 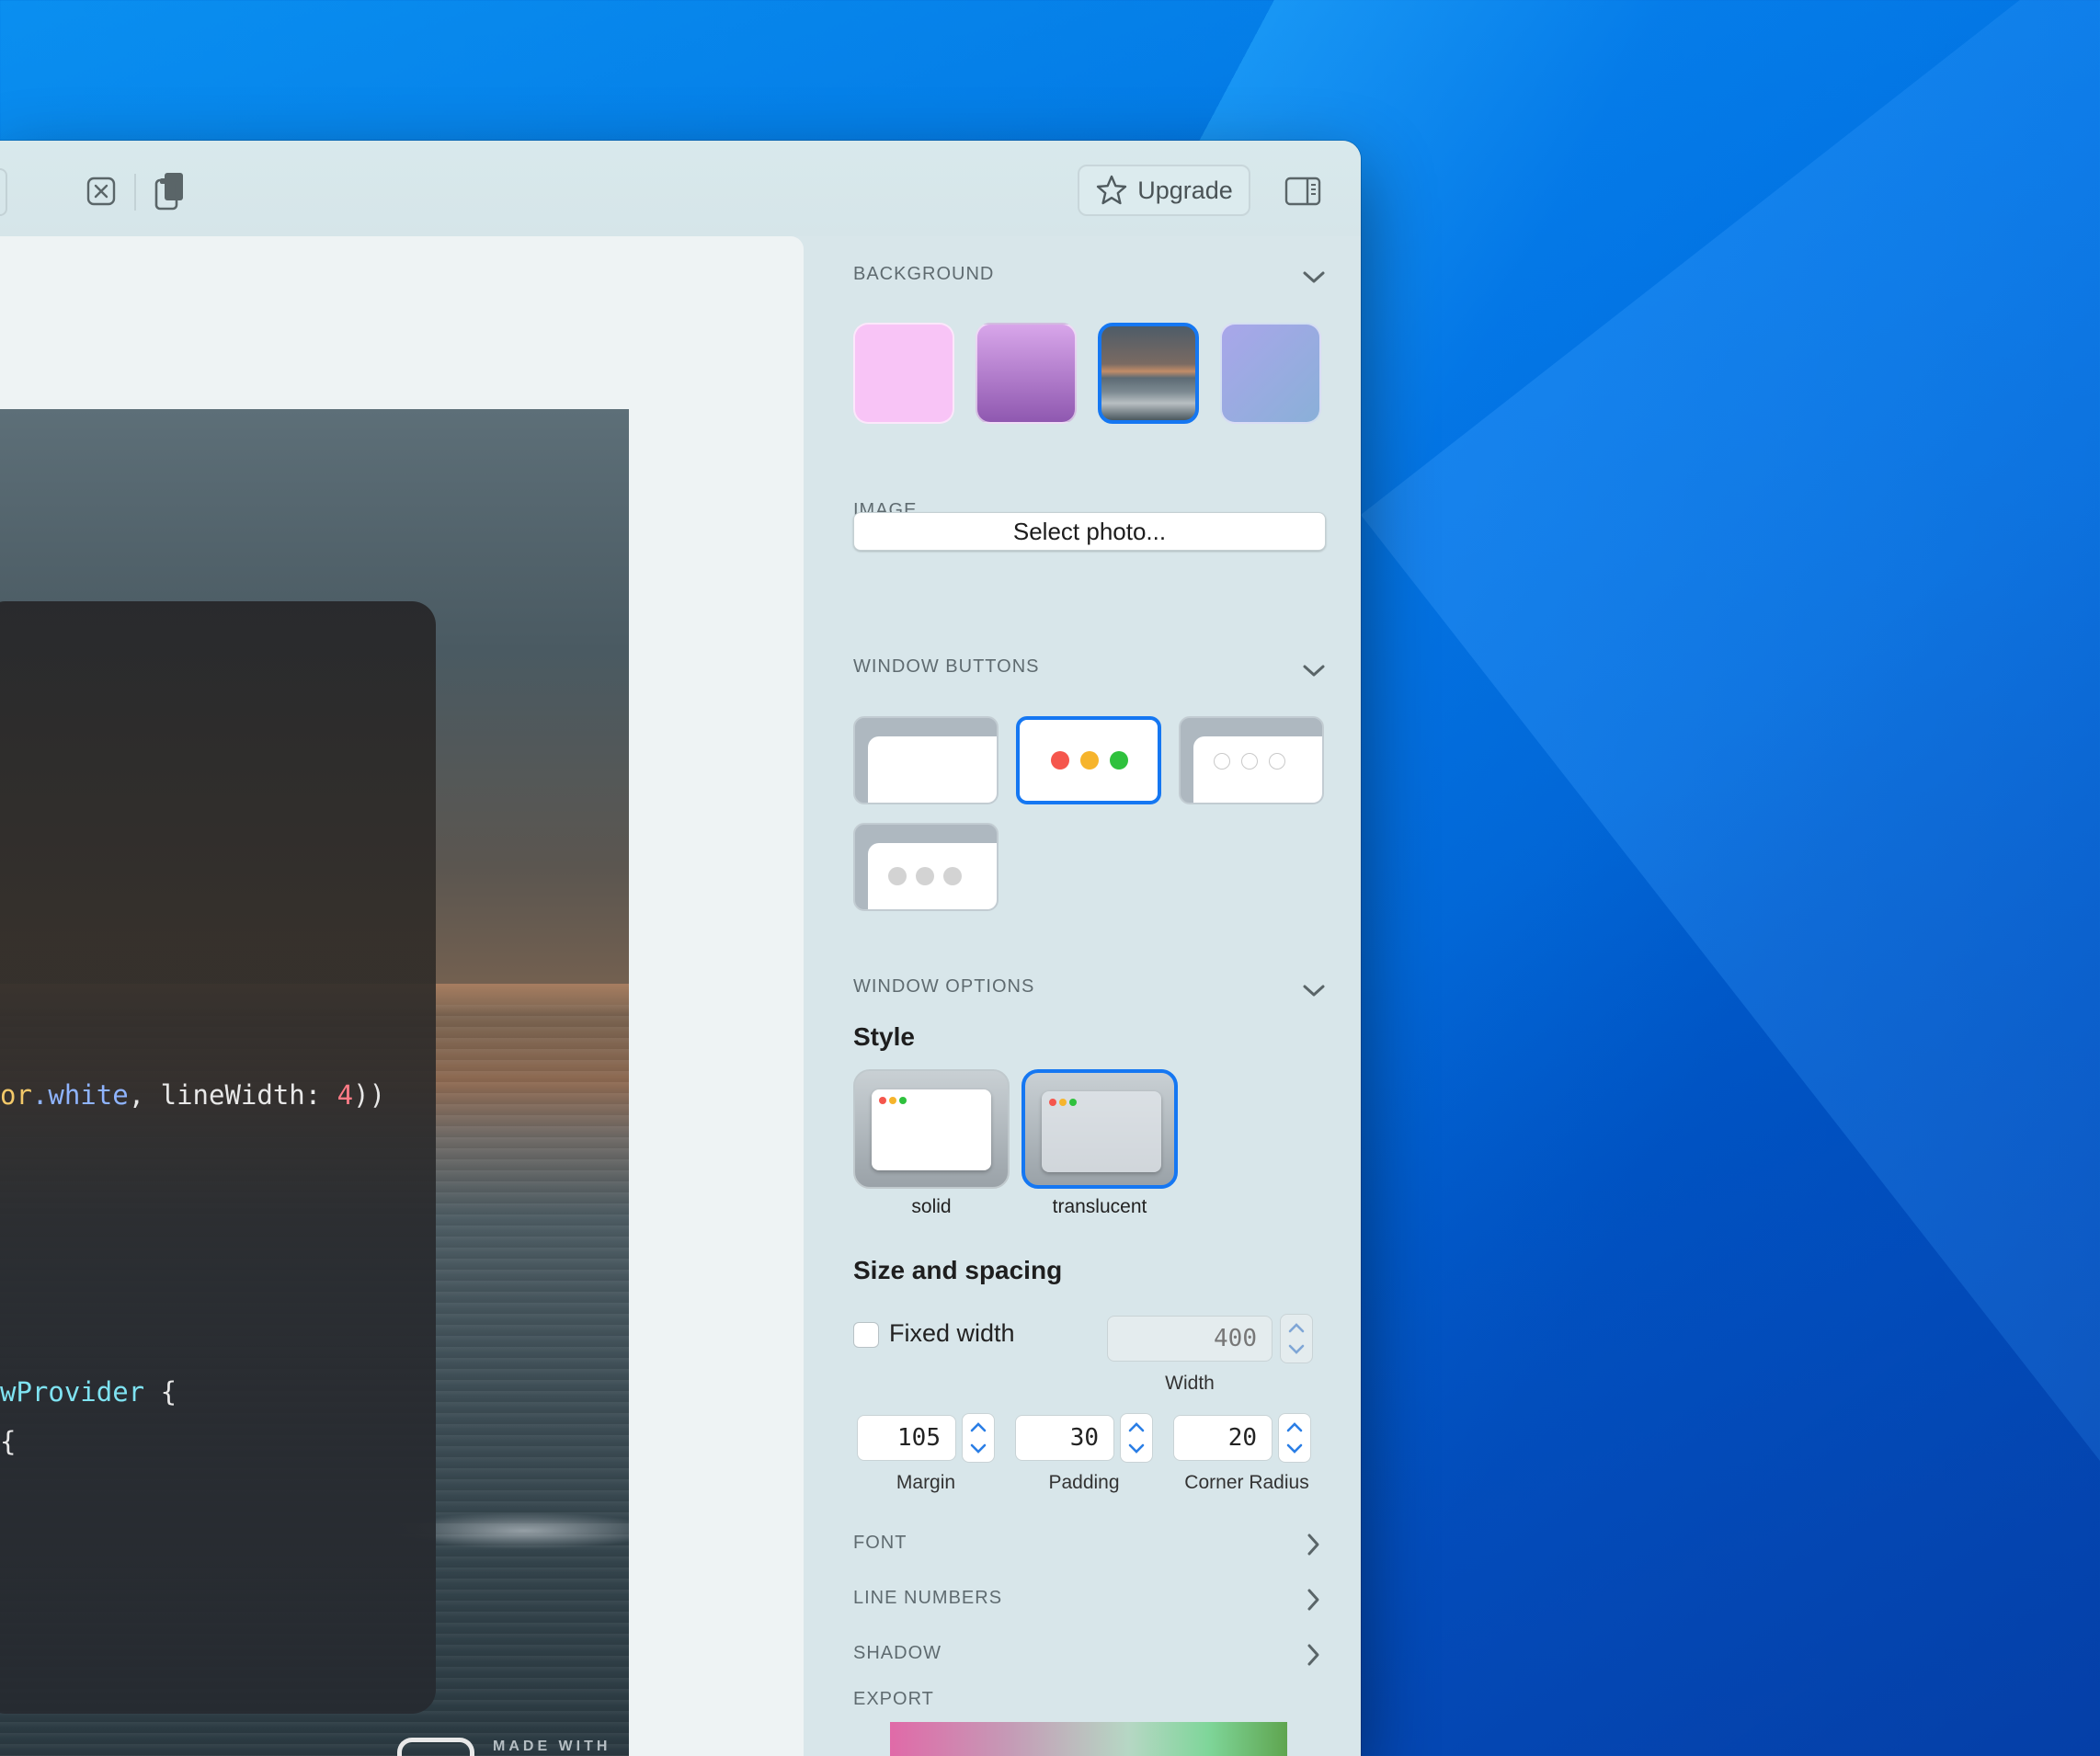 What do you see at coordinates (4, 192) in the screenshot?
I see `toolbar-cut-control` at bounding box center [4, 192].